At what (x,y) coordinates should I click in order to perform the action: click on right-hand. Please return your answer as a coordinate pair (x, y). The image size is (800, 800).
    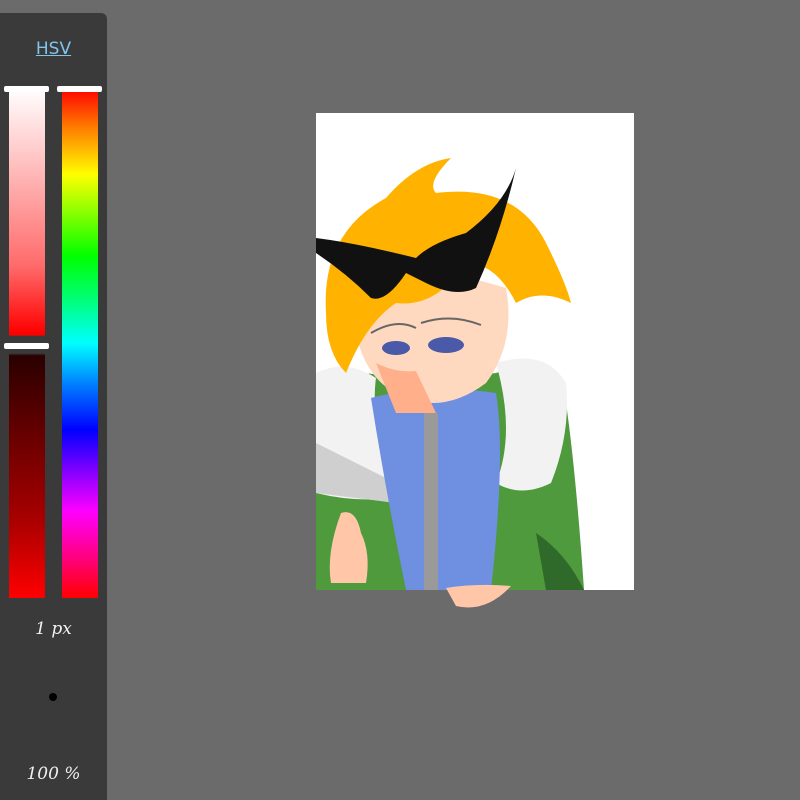
    Looking at the image, I should click on (478, 596).